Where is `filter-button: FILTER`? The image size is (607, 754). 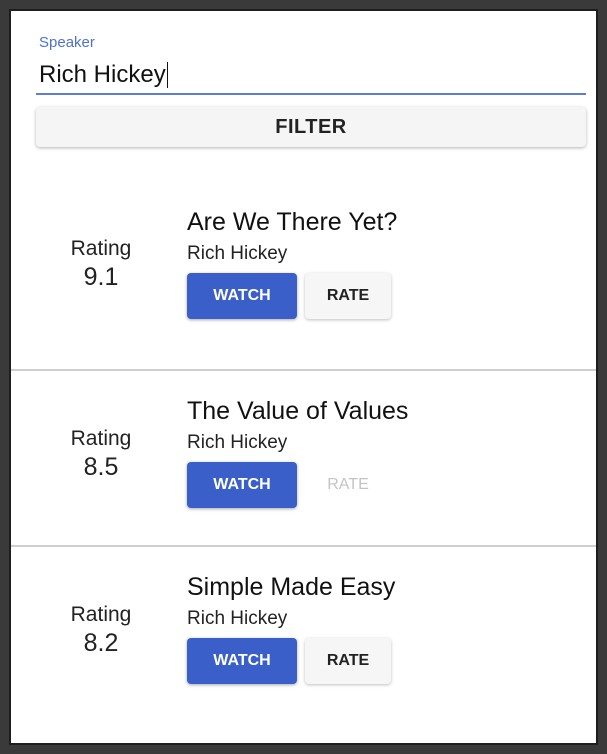 filter-button: FILTER is located at coordinates (311, 127).